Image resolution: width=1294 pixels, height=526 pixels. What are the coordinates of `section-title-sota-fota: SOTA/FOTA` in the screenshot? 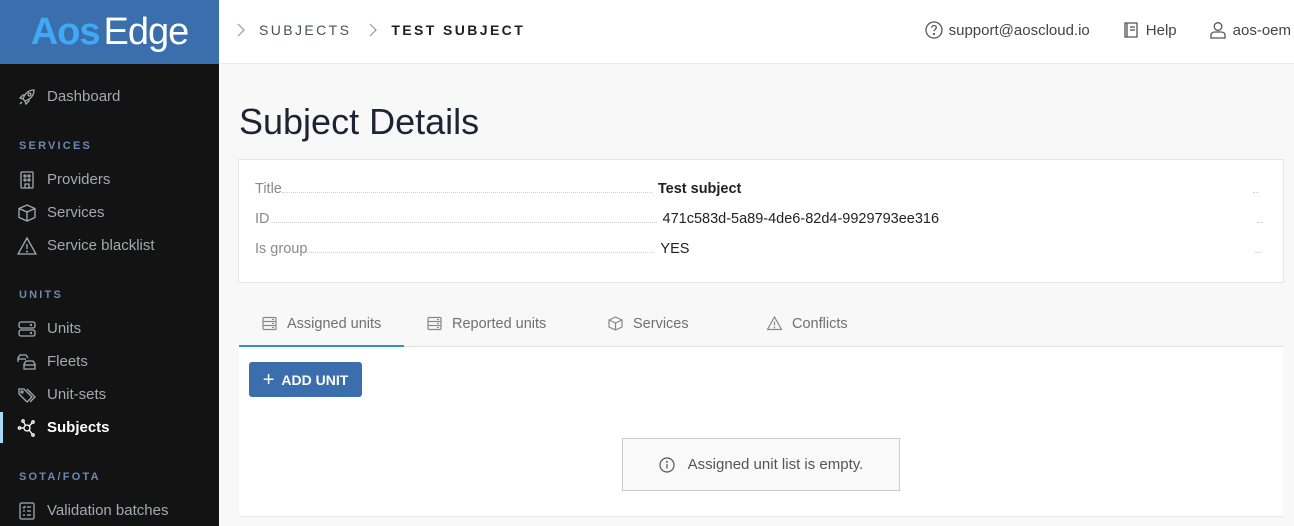 It's located at (60, 477).